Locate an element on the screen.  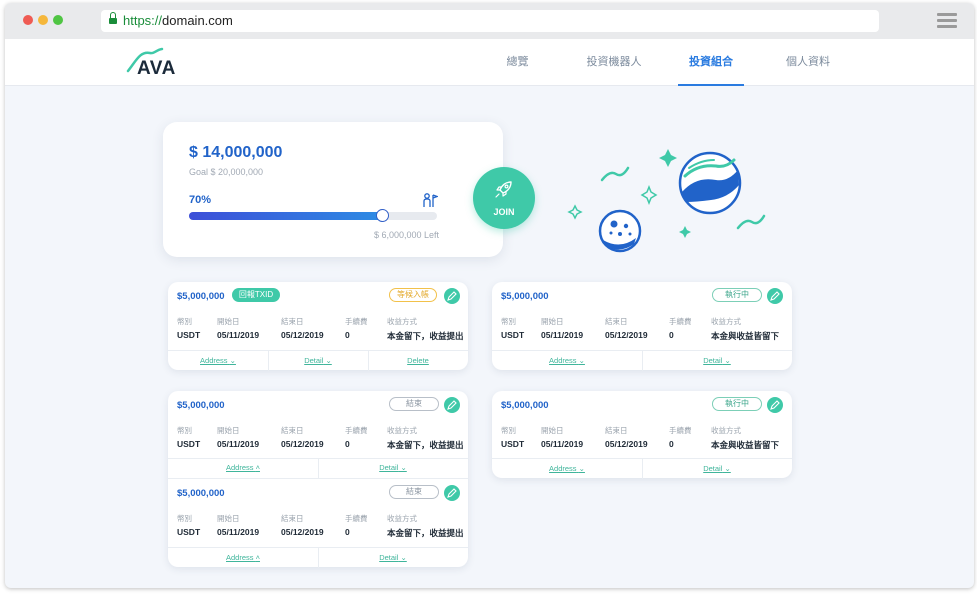
planet-small-icon is located at coordinates (620, 231).